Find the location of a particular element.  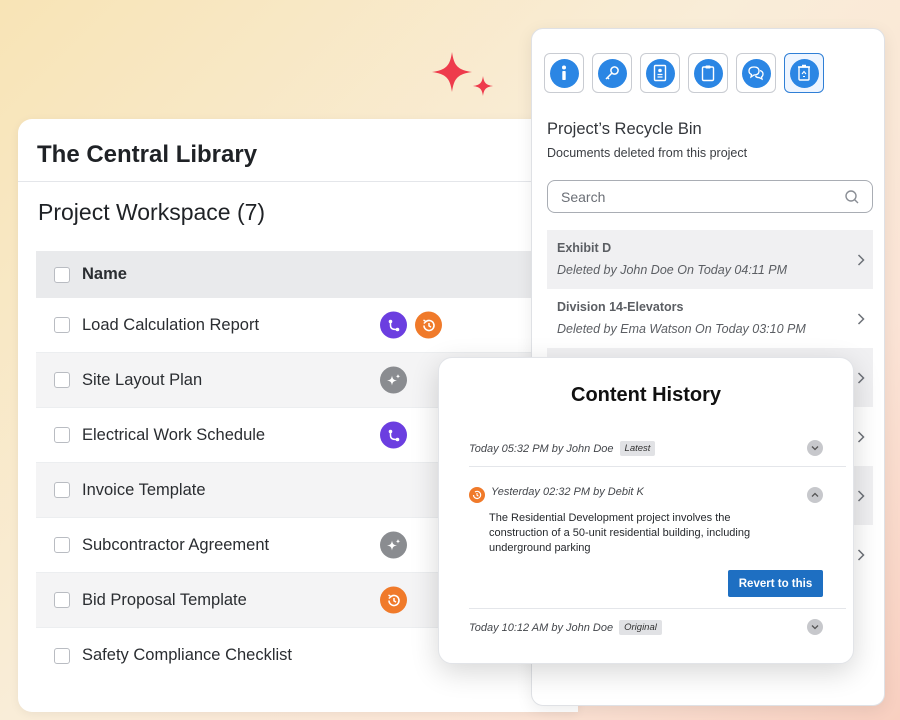

recycle-bin-icon is located at coordinates (804, 73).